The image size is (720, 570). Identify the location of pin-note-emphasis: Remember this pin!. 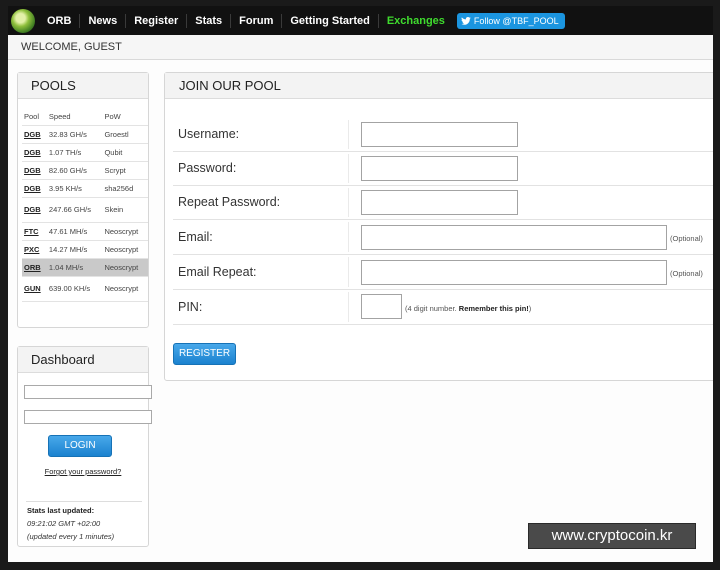
(493, 308).